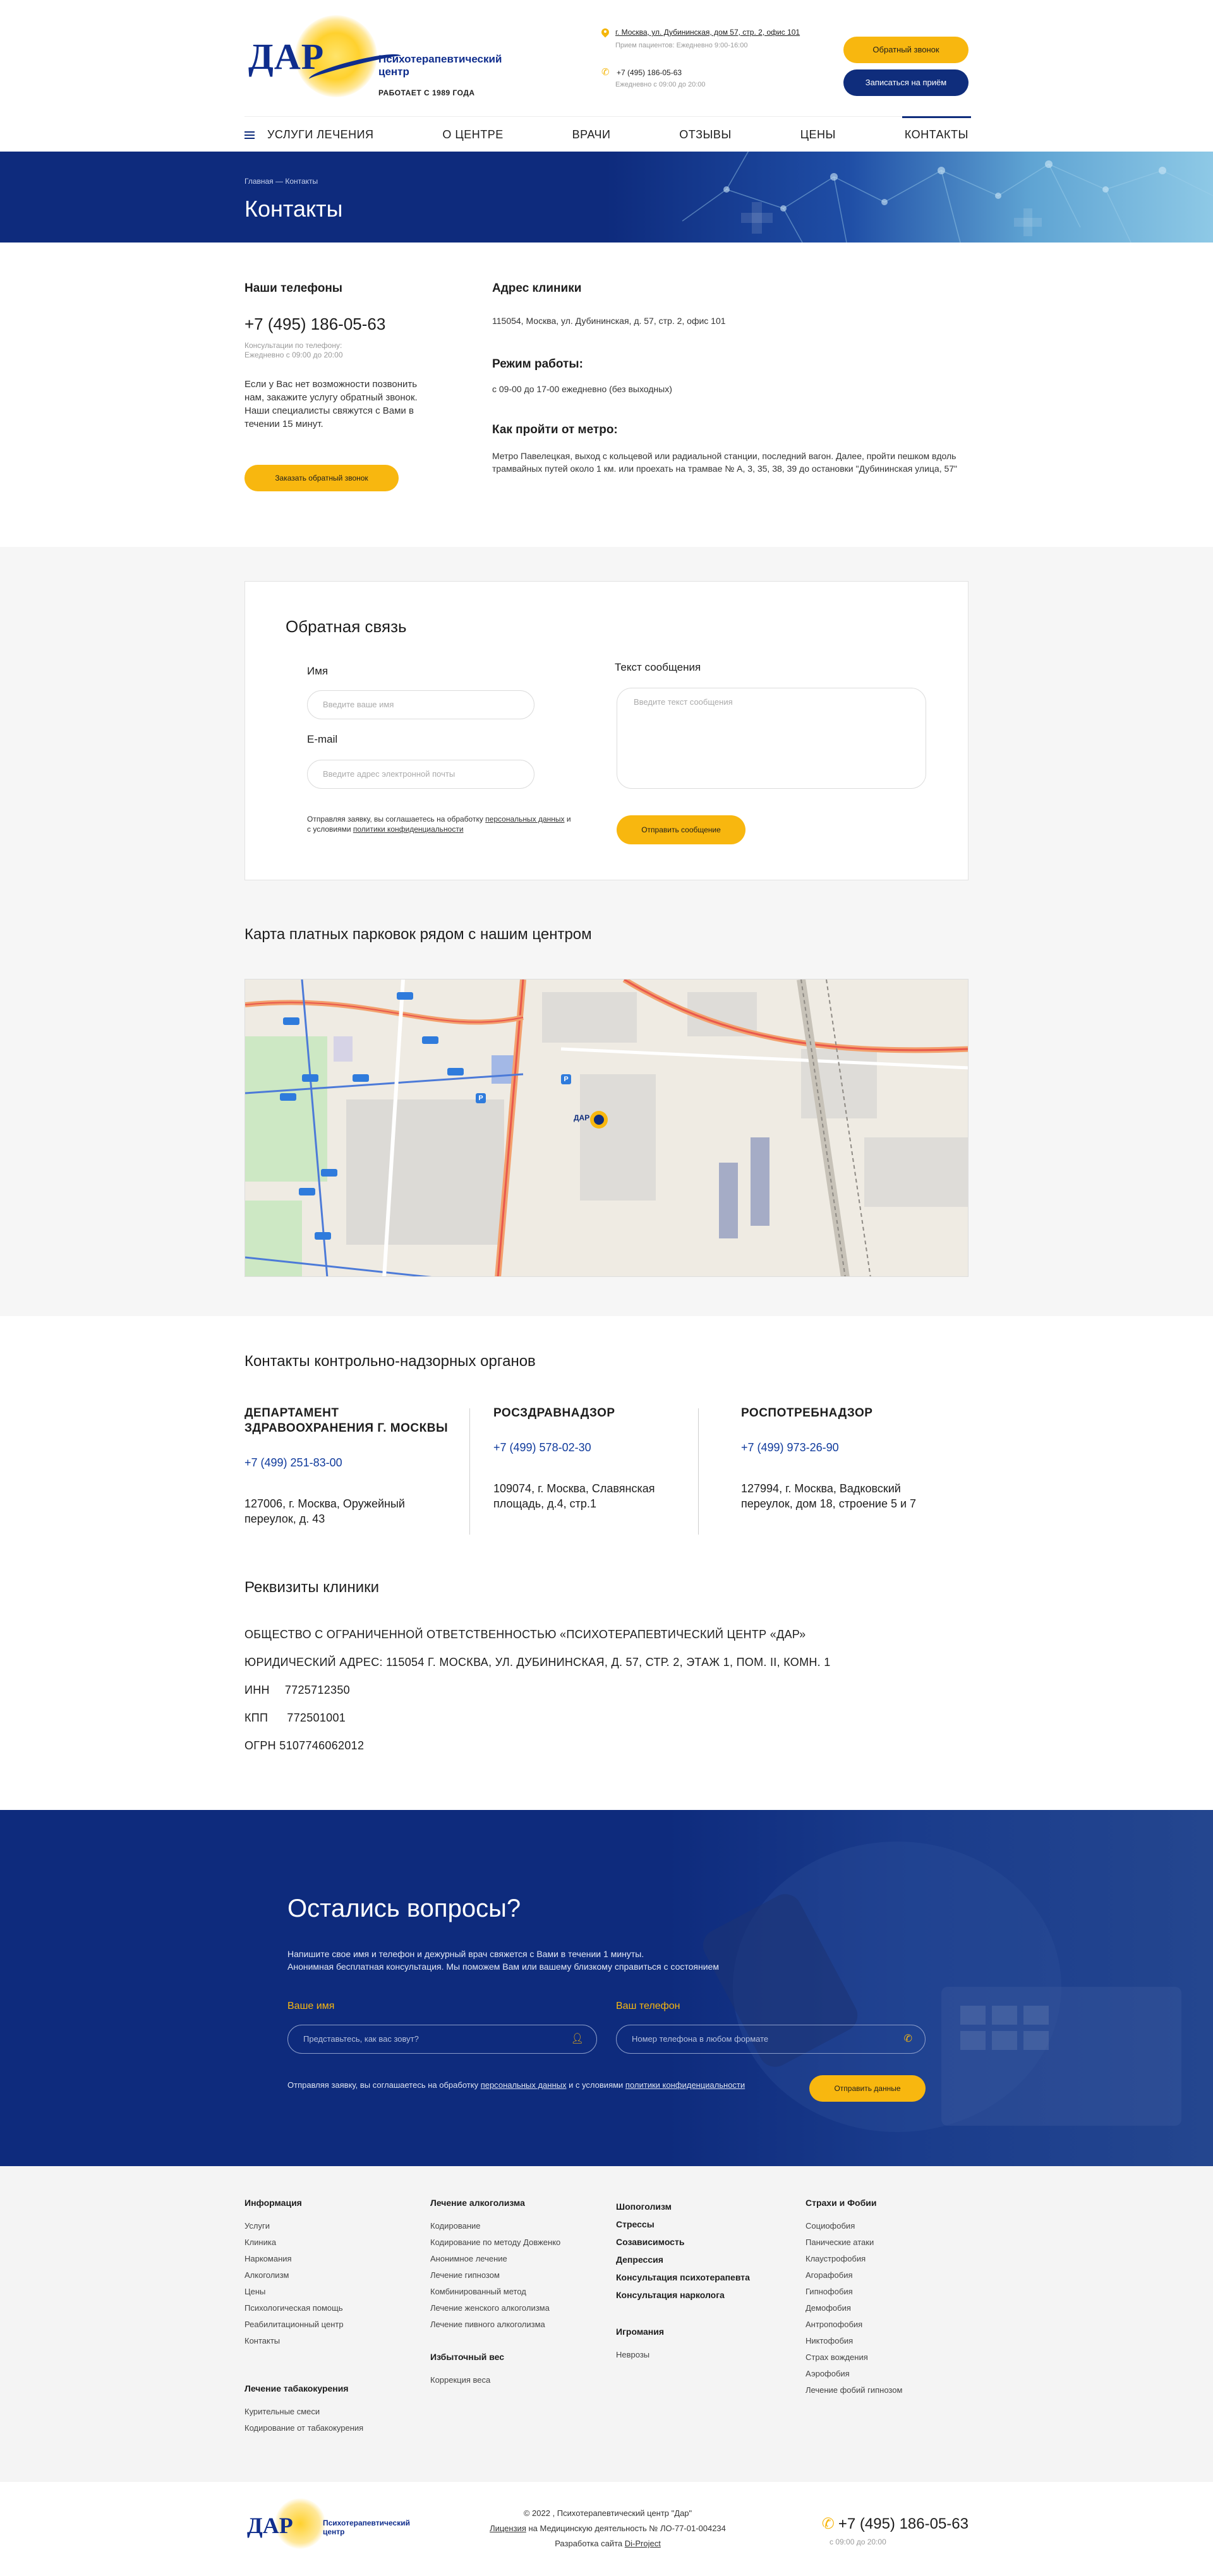 This screenshot has height=2576, width=1213. What do you see at coordinates (818, 134) in the screenshot?
I see `nav-item-prices: ЦЕНЫ` at bounding box center [818, 134].